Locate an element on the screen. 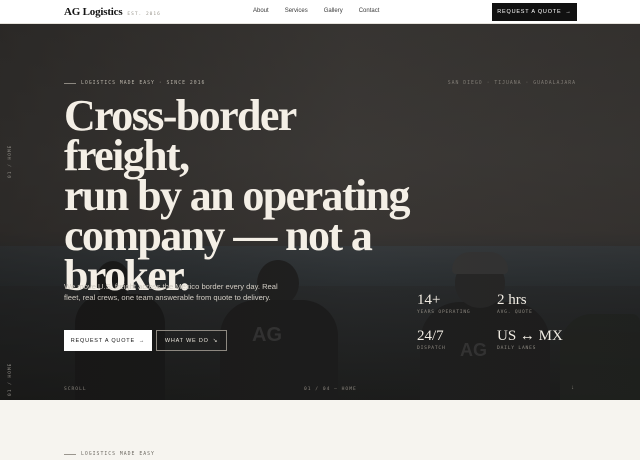 The image size is (640, 460). section-pager: 01 / 04 — HOME is located at coordinates (330, 389).